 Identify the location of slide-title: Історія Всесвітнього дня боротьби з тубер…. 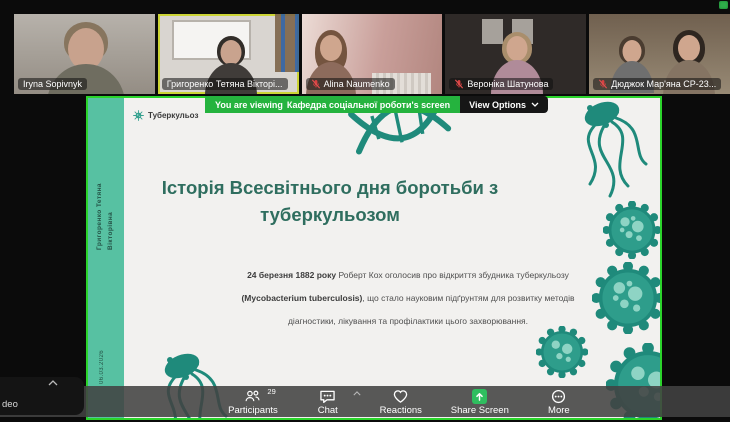
(330, 201).